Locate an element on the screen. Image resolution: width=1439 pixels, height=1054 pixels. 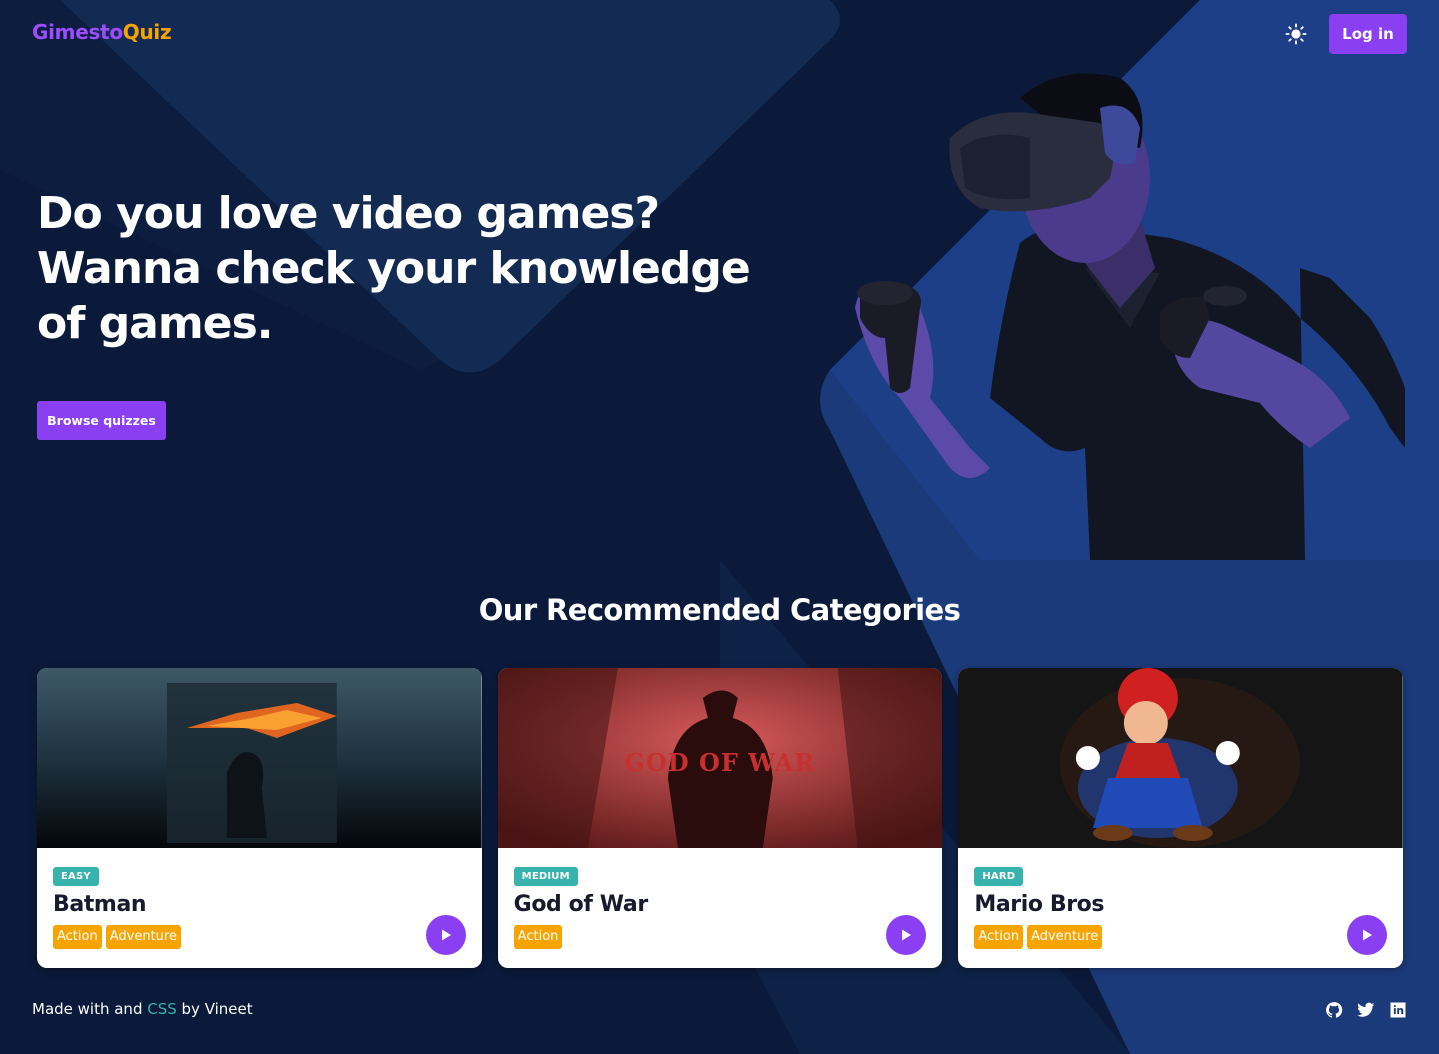
category-card-batman: EASY Batman Action Adventure is located at coordinates (259, 818).